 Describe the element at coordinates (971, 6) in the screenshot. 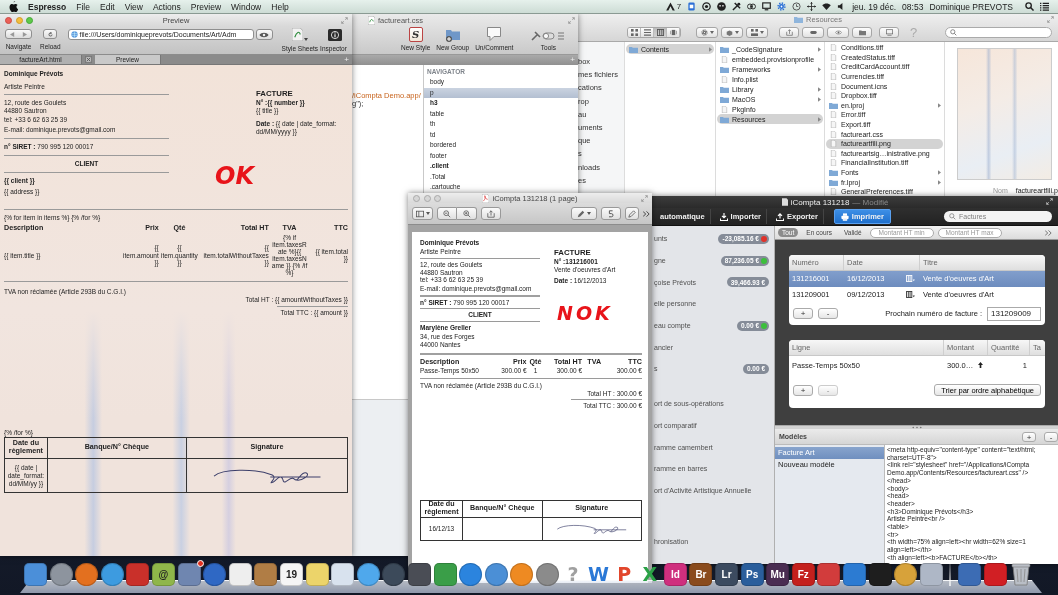

I see `user-name: Dominique PREVOTS` at that location.